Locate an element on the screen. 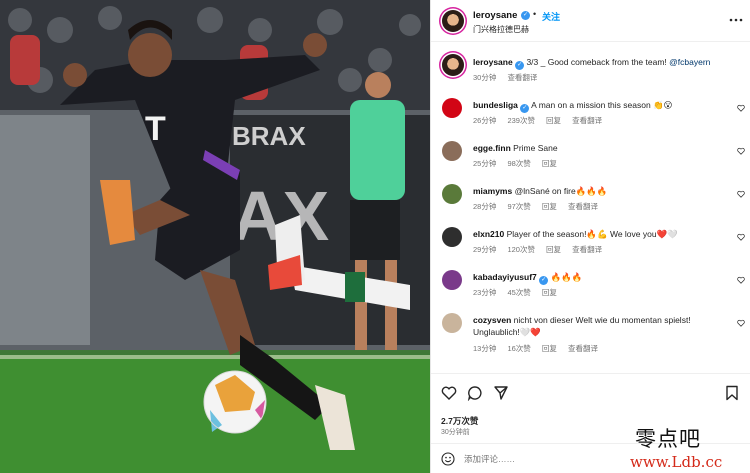 The width and height of the screenshot is (750, 473). caption-mention-link: @fcbayern is located at coordinates (689, 62).